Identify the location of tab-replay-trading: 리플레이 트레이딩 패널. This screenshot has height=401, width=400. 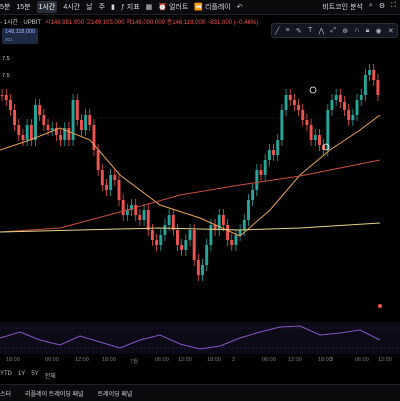
(54, 393).